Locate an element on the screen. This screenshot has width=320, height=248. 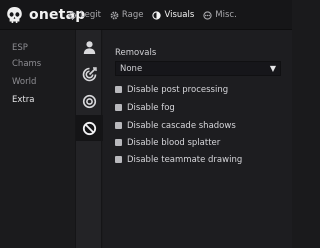
target-icon is located at coordinates (89, 73).